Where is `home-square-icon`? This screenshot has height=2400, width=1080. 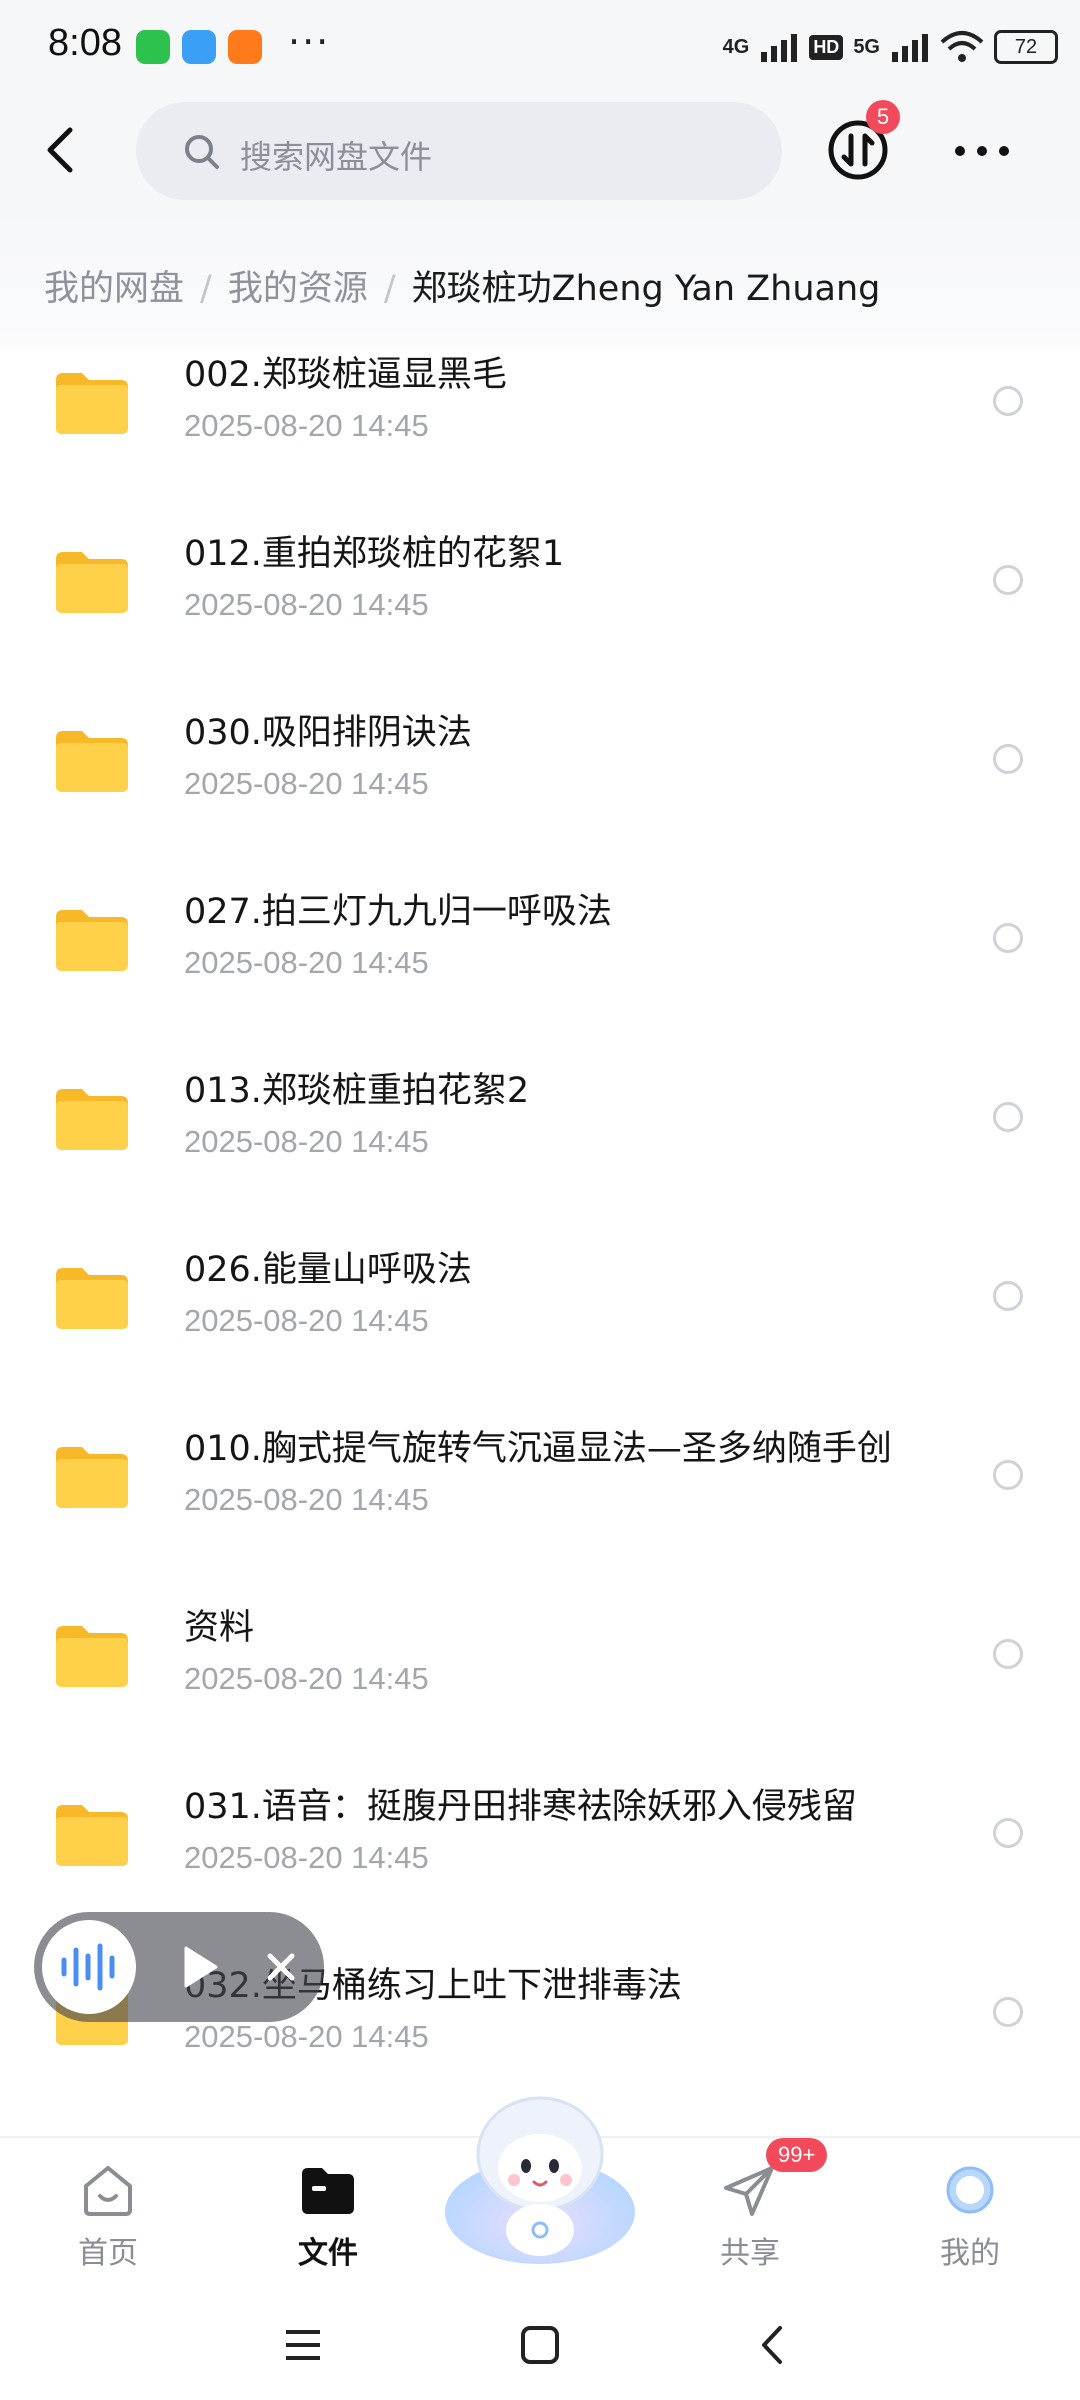
home-square-icon is located at coordinates (540, 2345).